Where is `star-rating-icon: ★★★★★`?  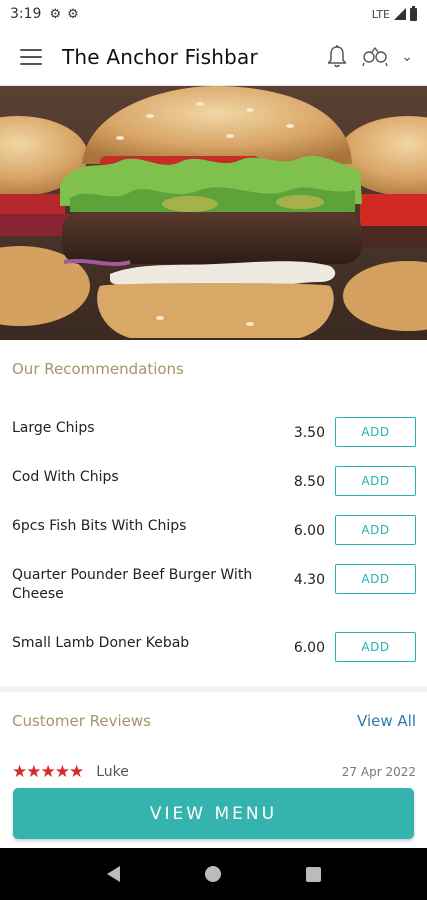 star-rating-icon: ★★★★★ is located at coordinates (48, 772).